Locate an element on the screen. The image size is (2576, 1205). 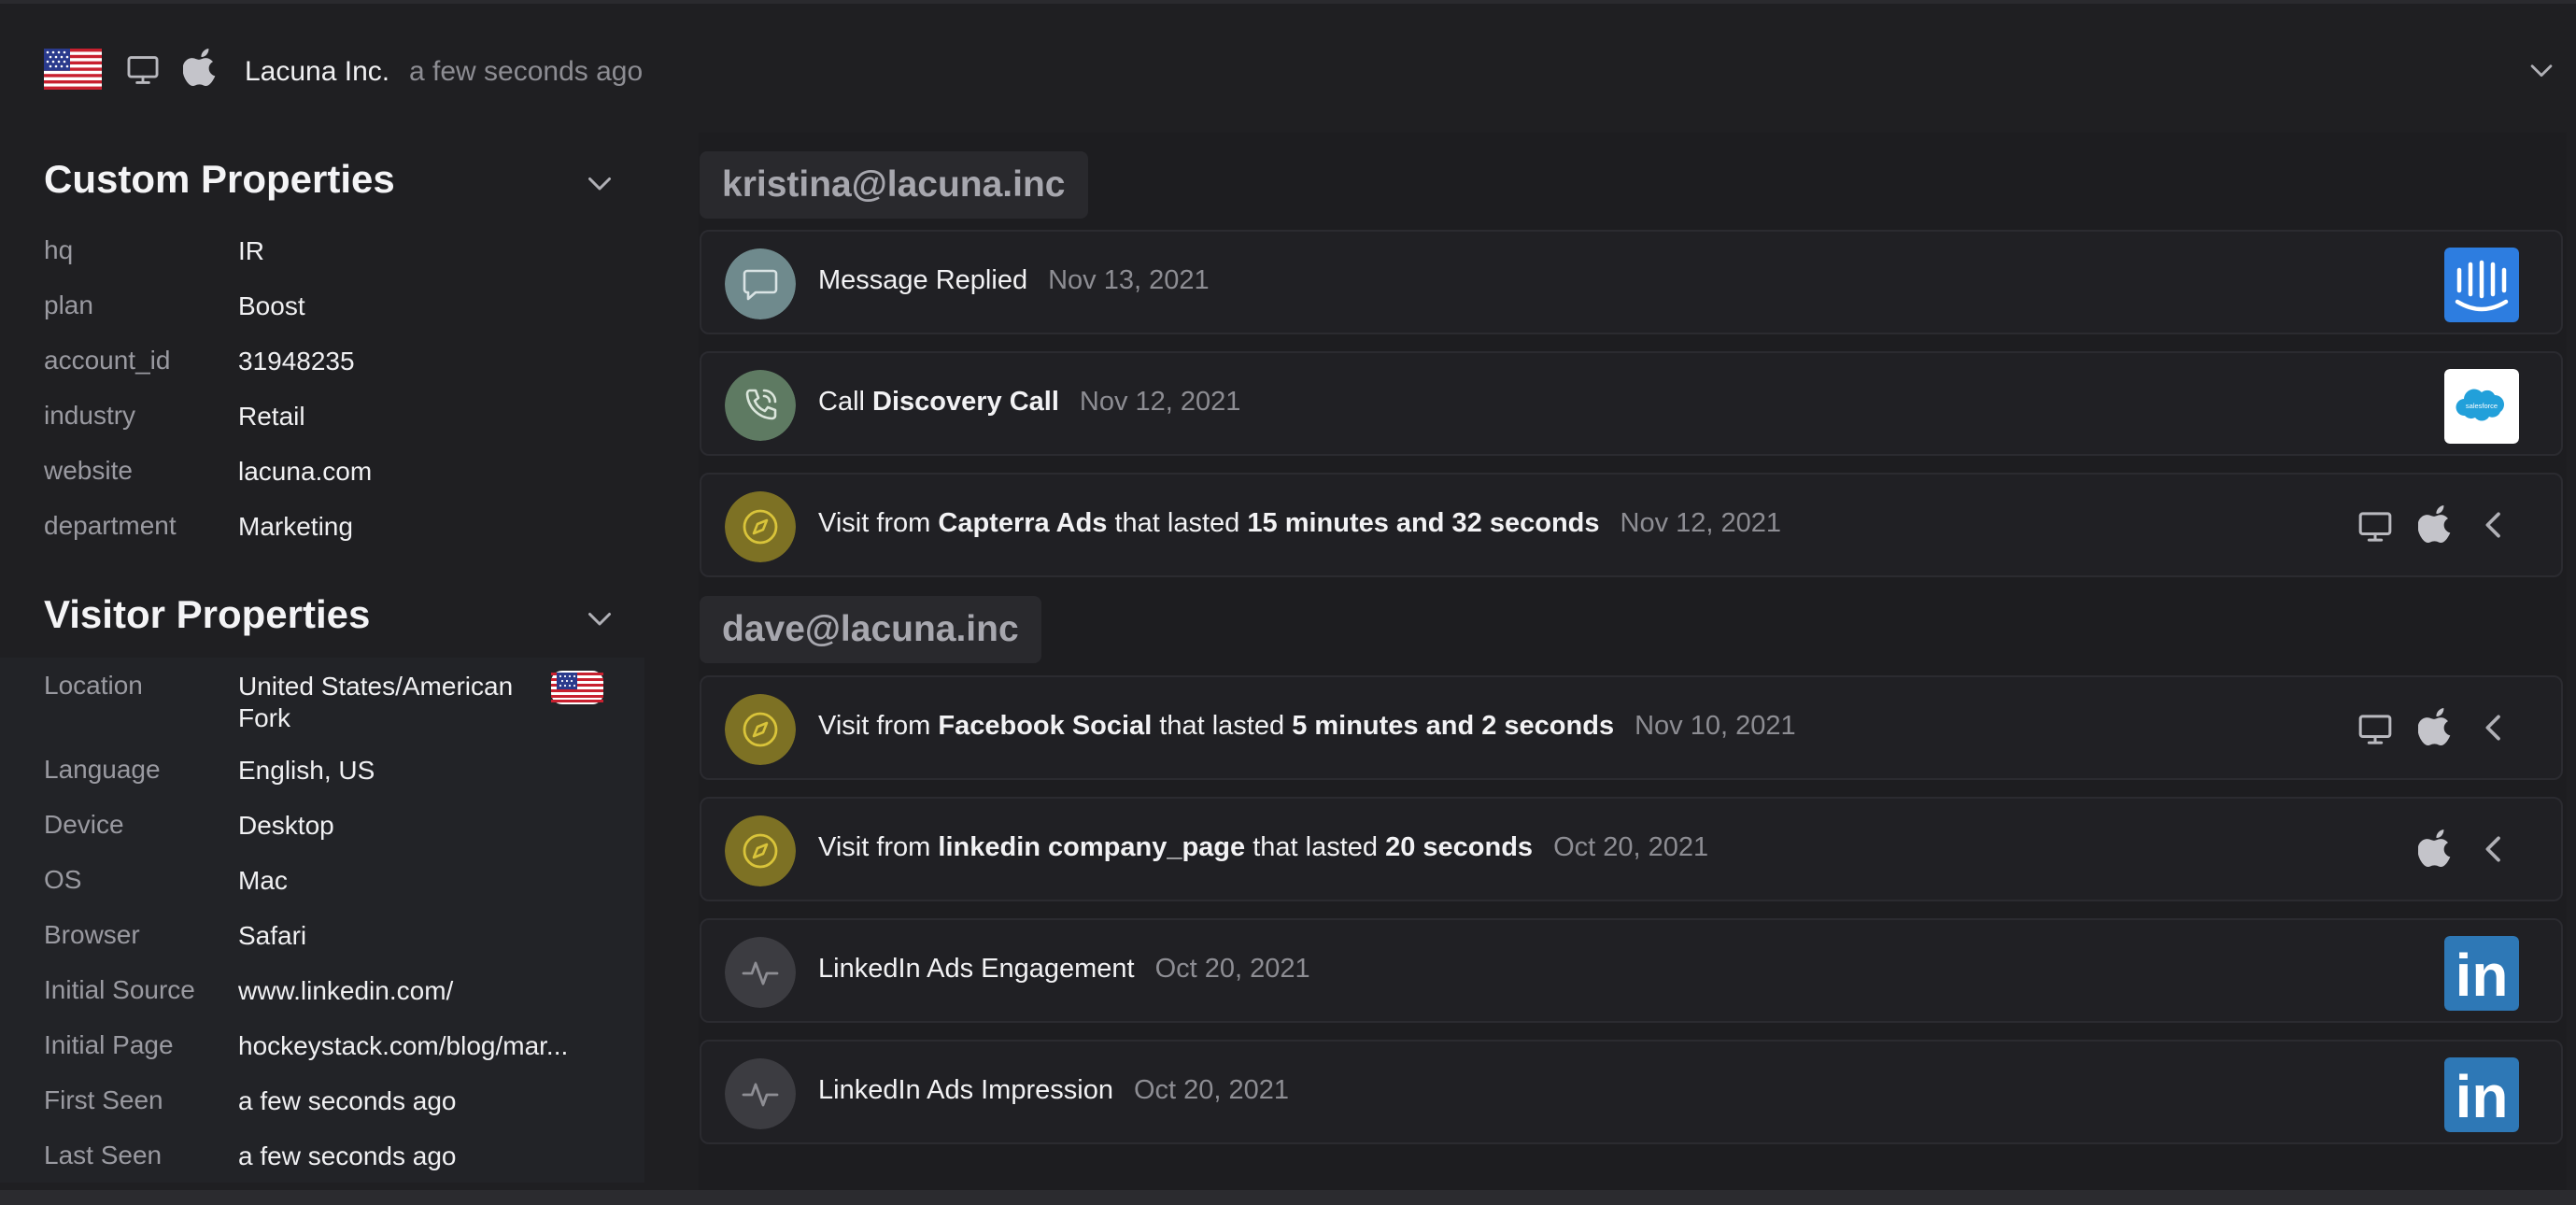
property-value: IR is located at coordinates (251, 250).